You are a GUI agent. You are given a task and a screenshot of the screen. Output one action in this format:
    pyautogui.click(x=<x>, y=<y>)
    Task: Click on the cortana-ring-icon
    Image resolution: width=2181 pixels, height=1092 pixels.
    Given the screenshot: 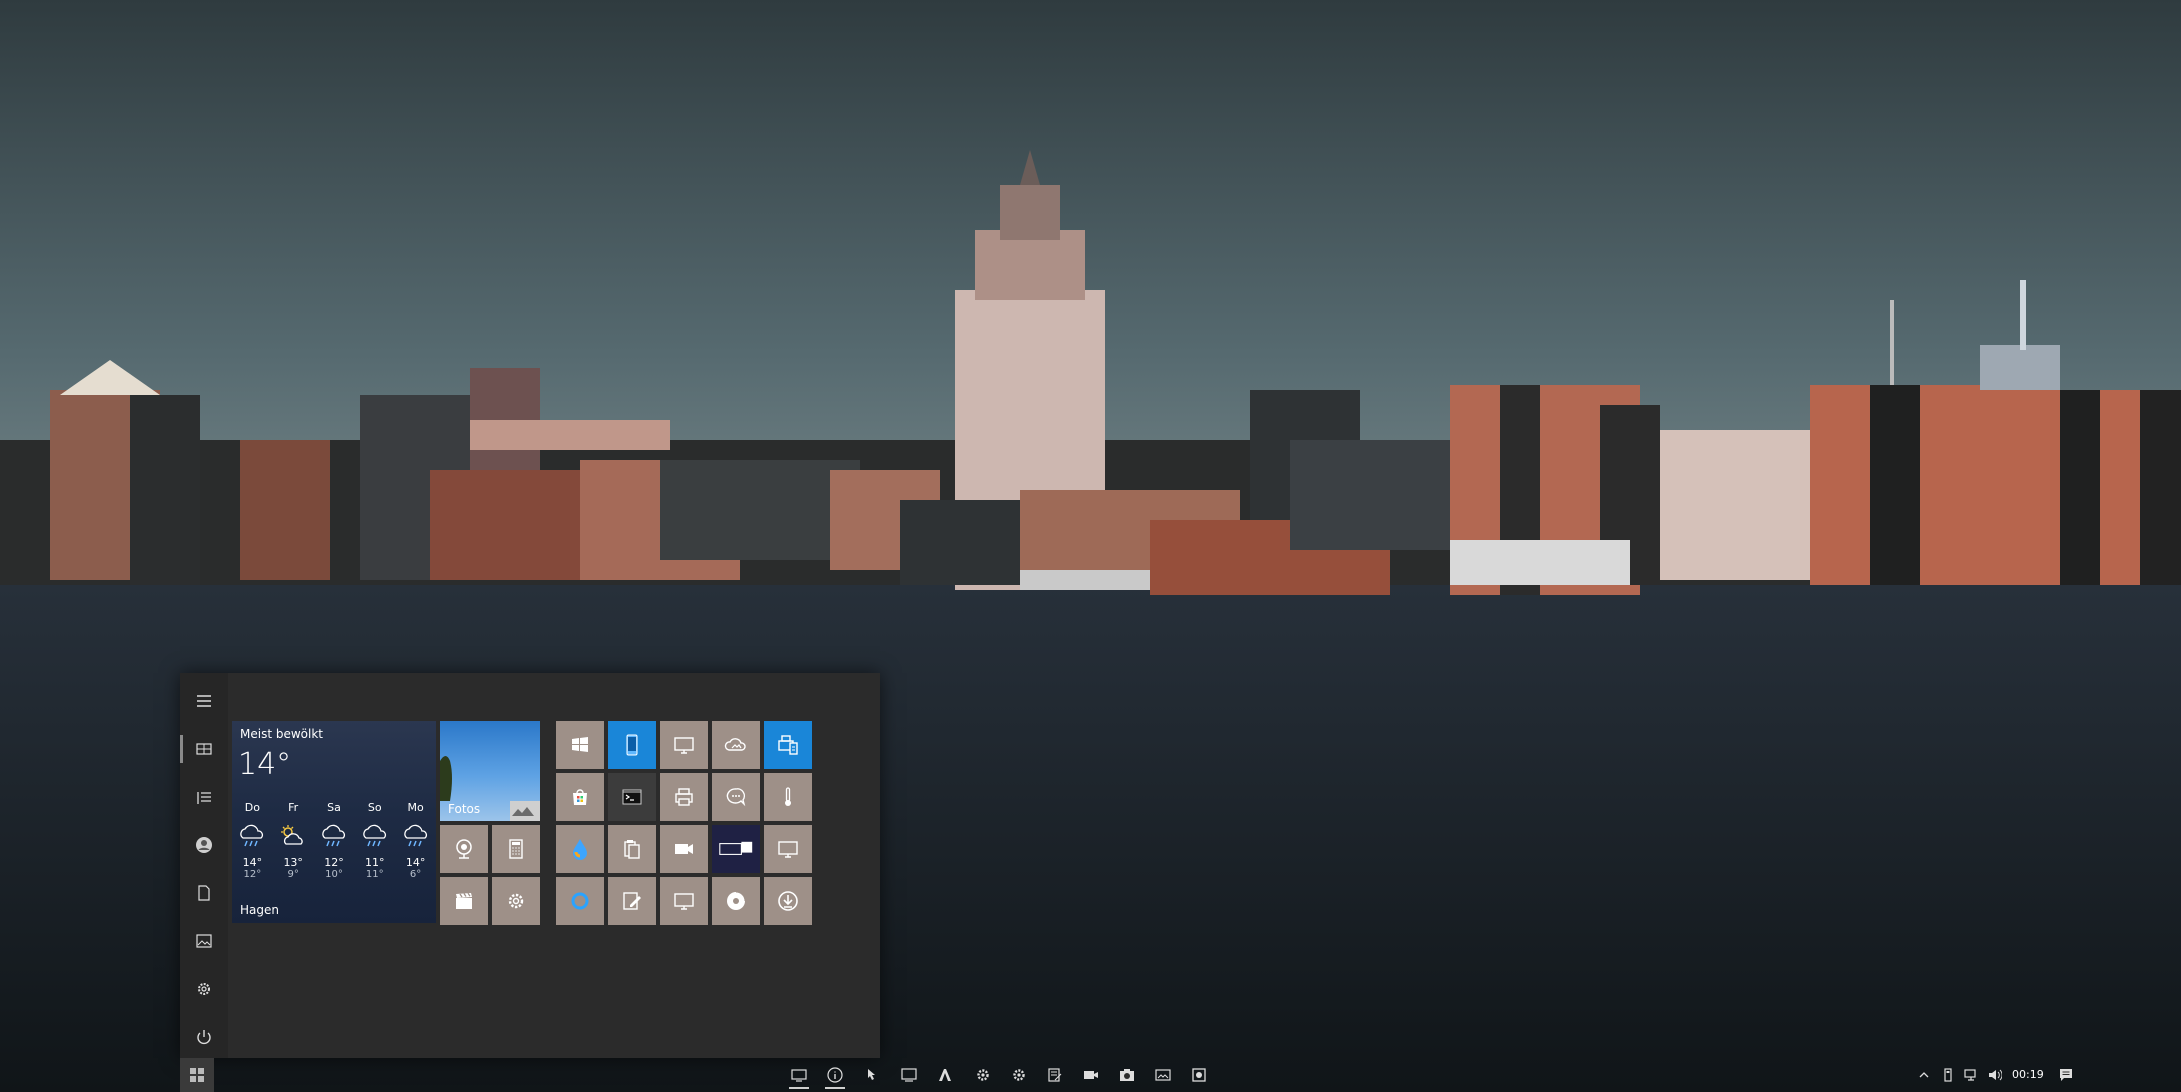 What is the action you would take?
    pyautogui.click(x=580, y=901)
    